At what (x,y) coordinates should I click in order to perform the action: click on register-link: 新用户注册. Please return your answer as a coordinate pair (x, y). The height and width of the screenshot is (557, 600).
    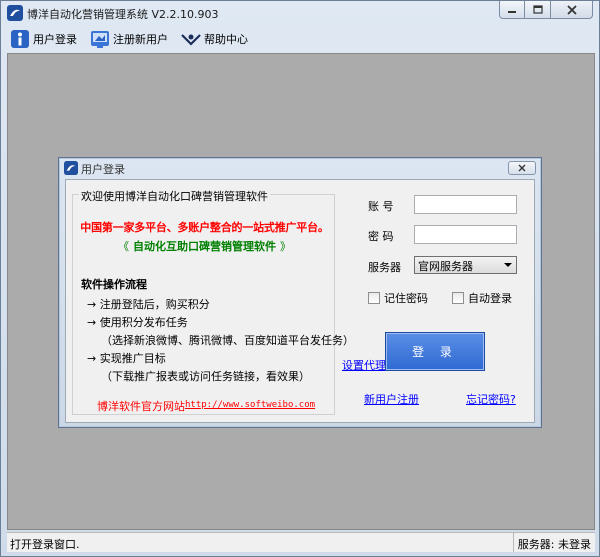
    Looking at the image, I should click on (391, 399).